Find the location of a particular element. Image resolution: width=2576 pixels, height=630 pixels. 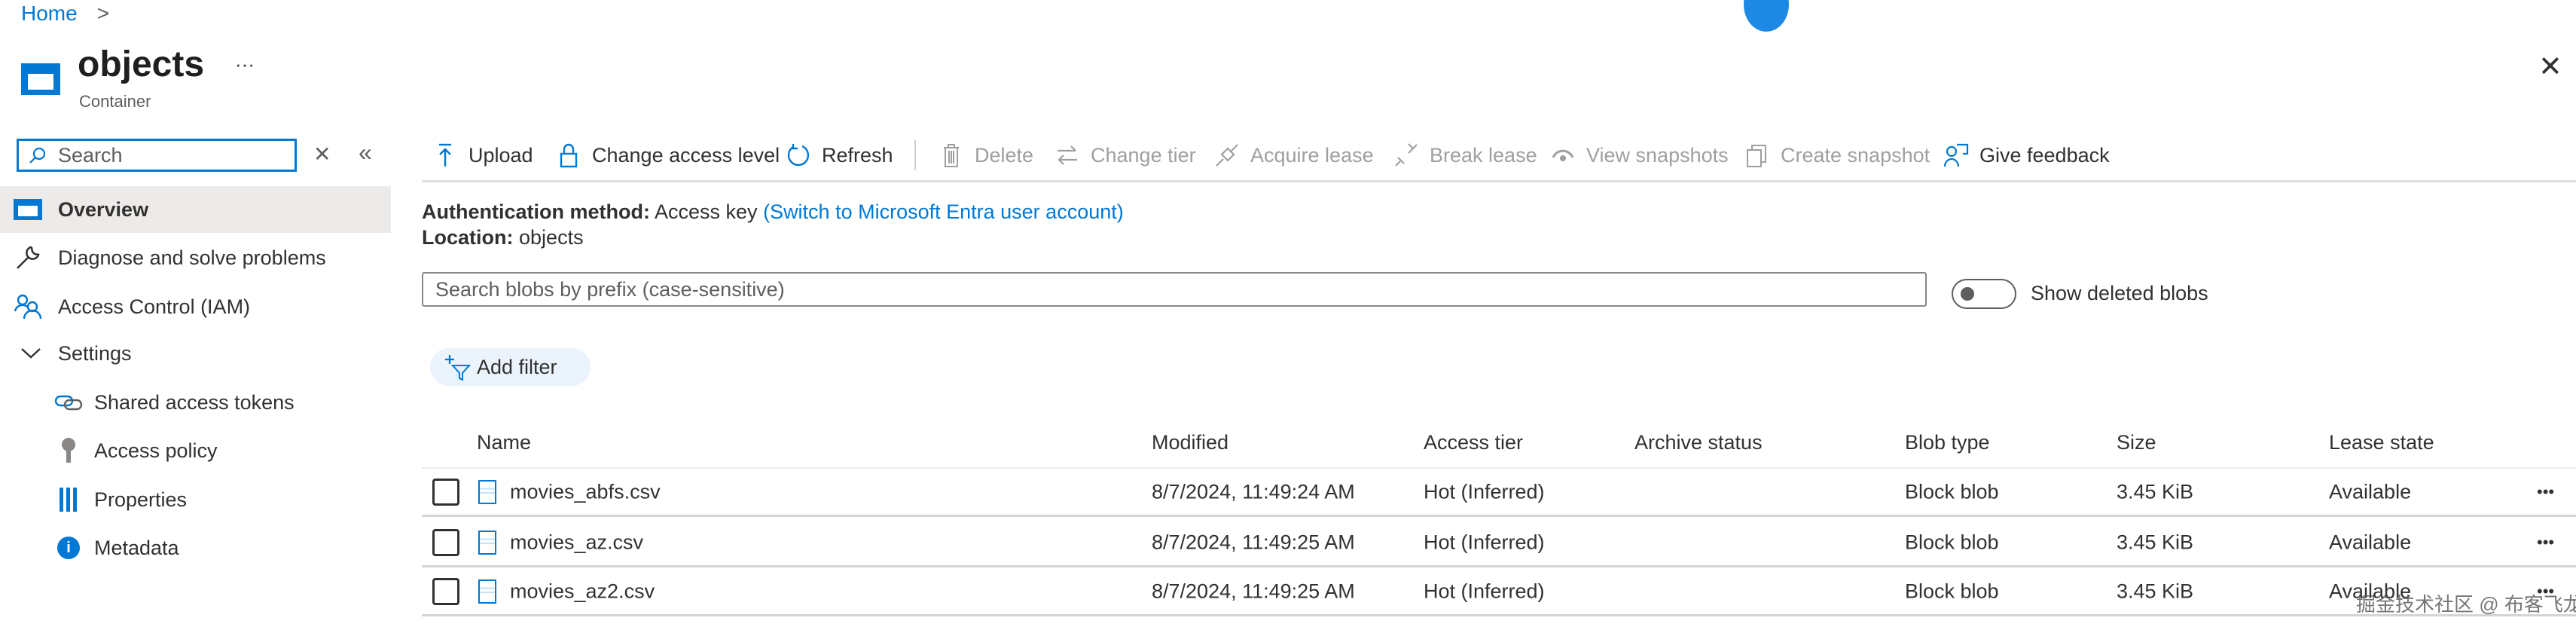

auth-method-label: Authentication method: is located at coordinates (536, 211).